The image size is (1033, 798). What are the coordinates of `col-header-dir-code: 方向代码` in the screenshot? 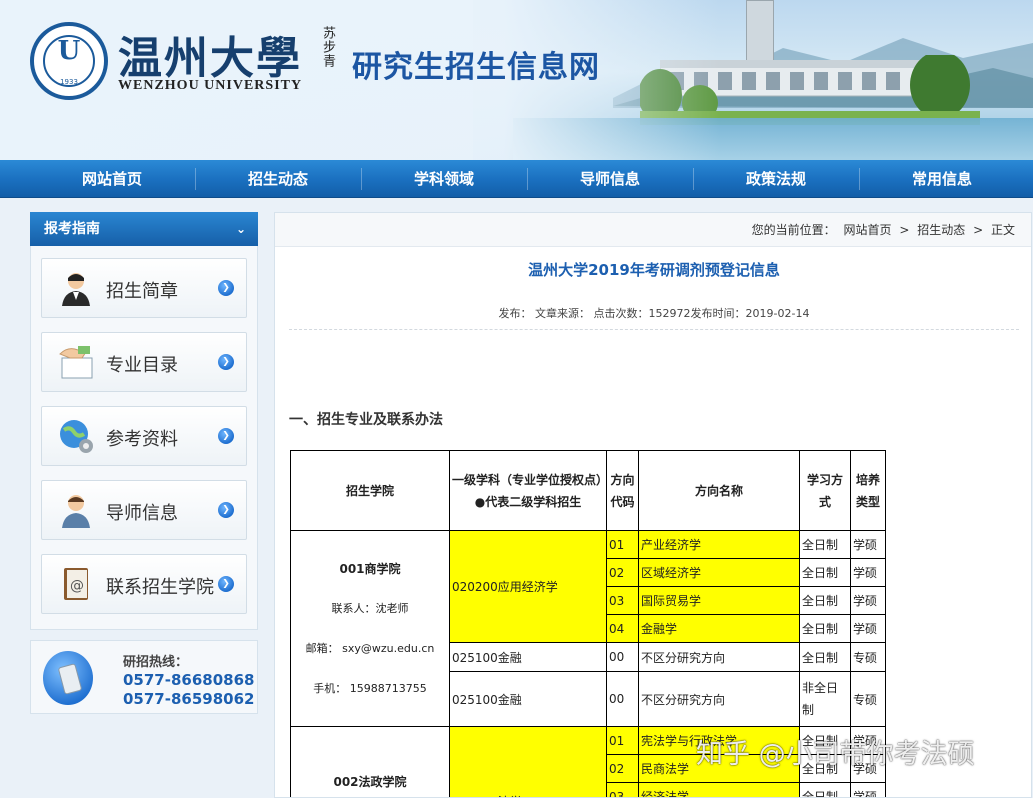 It's located at (622, 490).